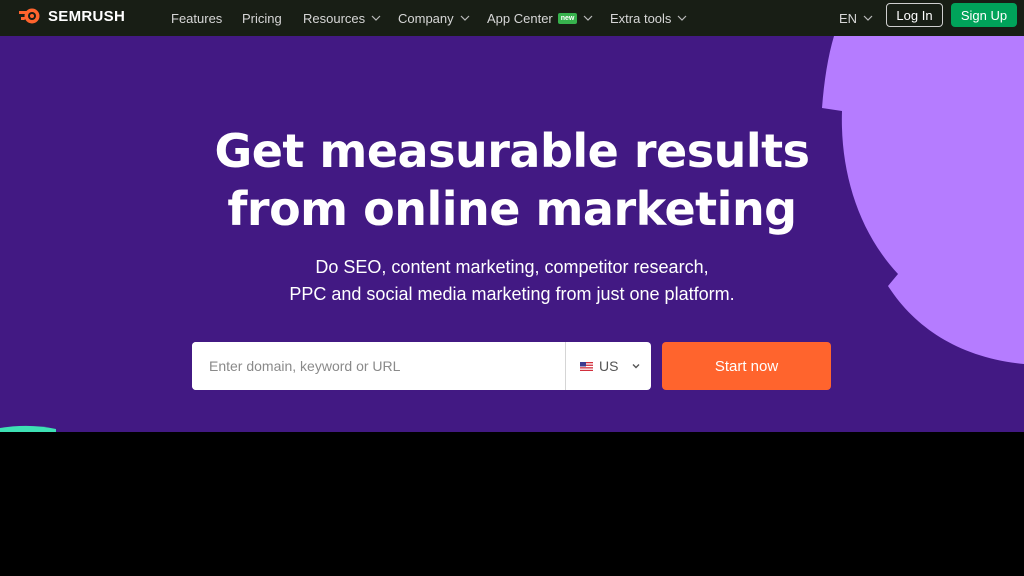  What do you see at coordinates (29, 16) in the screenshot?
I see `semrush-fire-icon` at bounding box center [29, 16].